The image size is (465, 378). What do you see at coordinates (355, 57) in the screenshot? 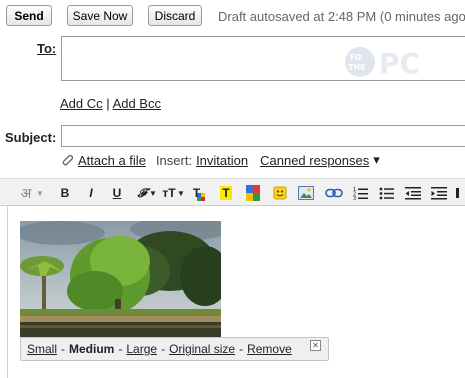
I see `svg-text: TO` at bounding box center [355, 57].